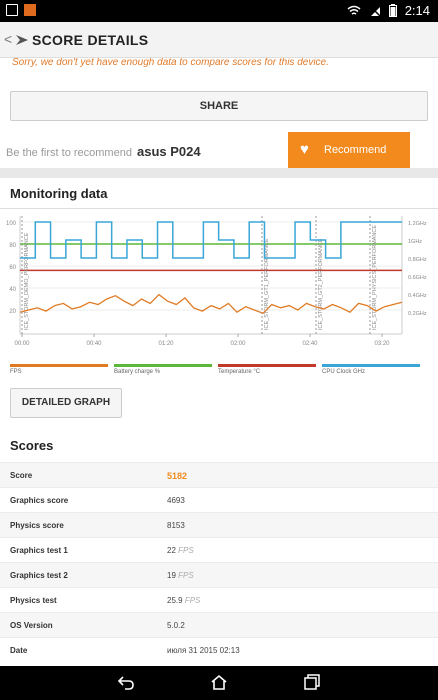  Describe the element at coordinates (30, 10) in the screenshot. I see `app-notification-icon` at that location.